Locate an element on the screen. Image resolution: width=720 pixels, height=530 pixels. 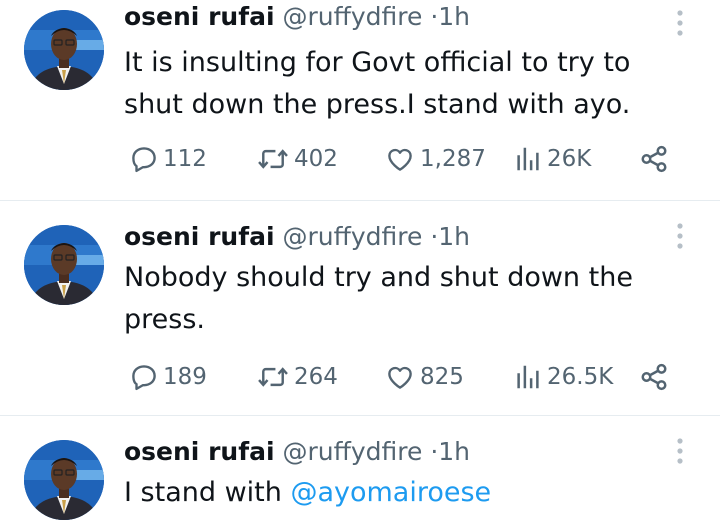
retweet-count: 264 is located at coordinates (316, 377).